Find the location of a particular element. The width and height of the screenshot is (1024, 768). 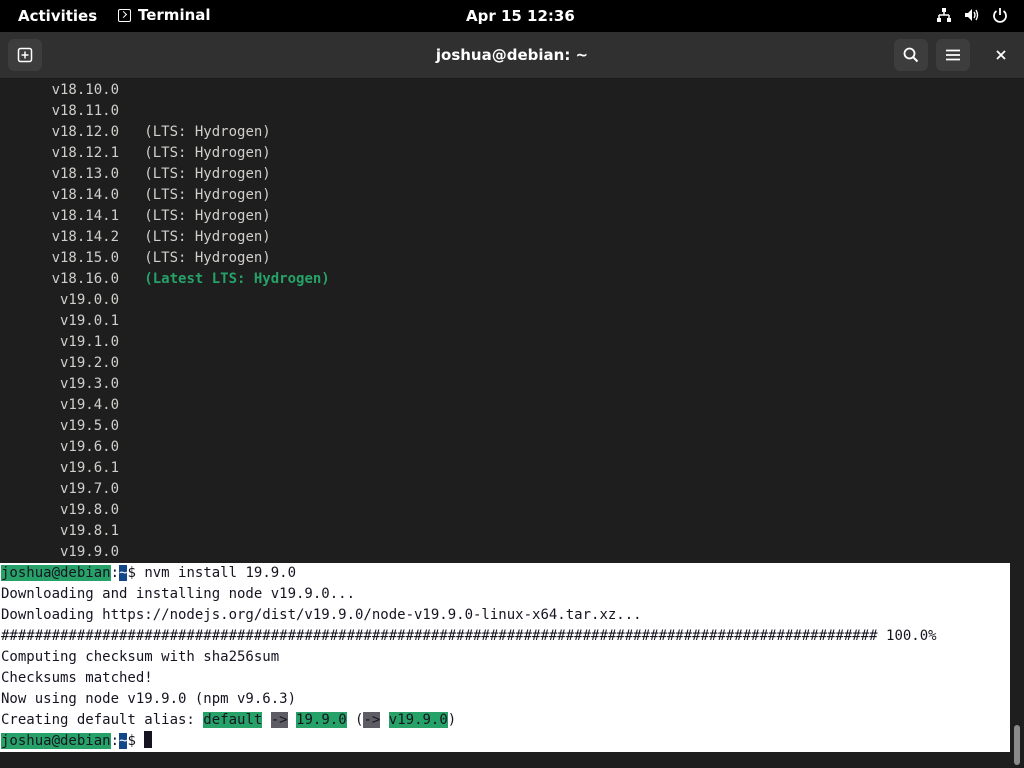

terminal-icon is located at coordinates (124, 15).